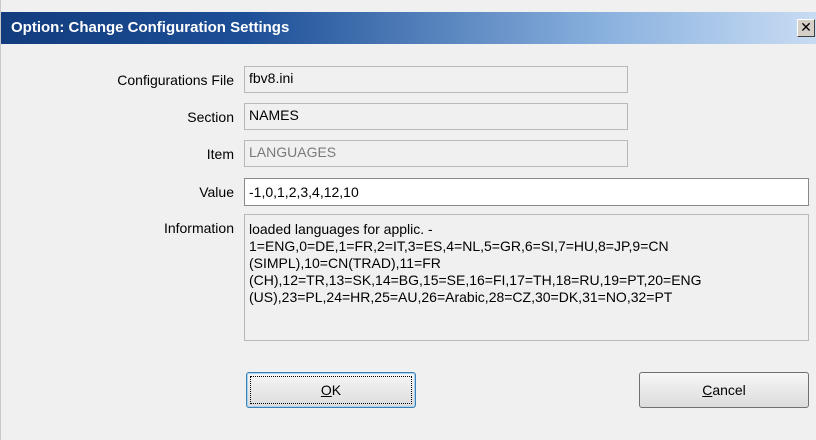  What do you see at coordinates (707, 390) in the screenshot?
I see `cancel-mnemonic: C` at bounding box center [707, 390].